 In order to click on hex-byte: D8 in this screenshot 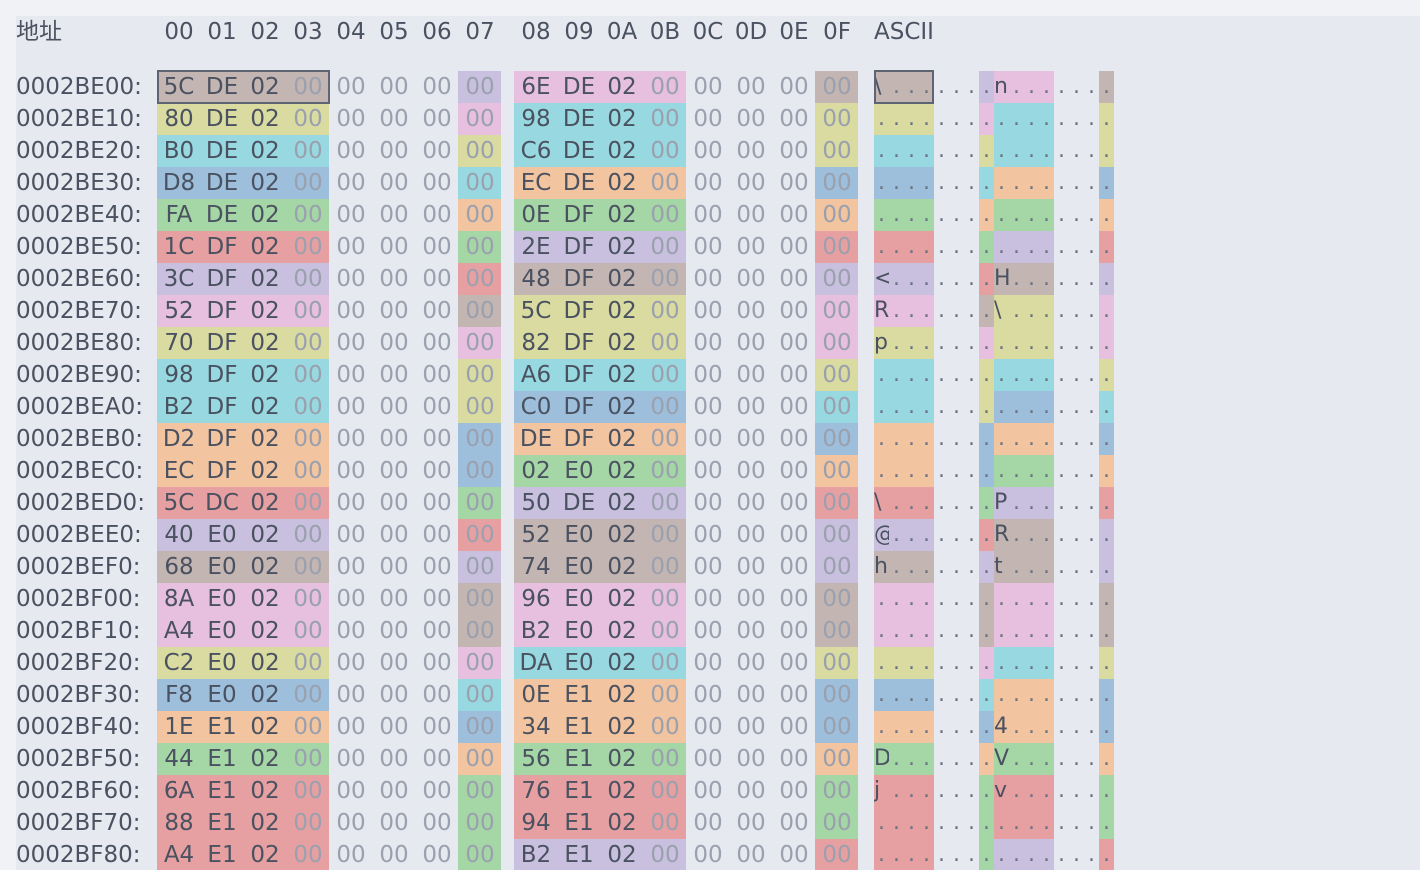, I will do `click(179, 183)`.